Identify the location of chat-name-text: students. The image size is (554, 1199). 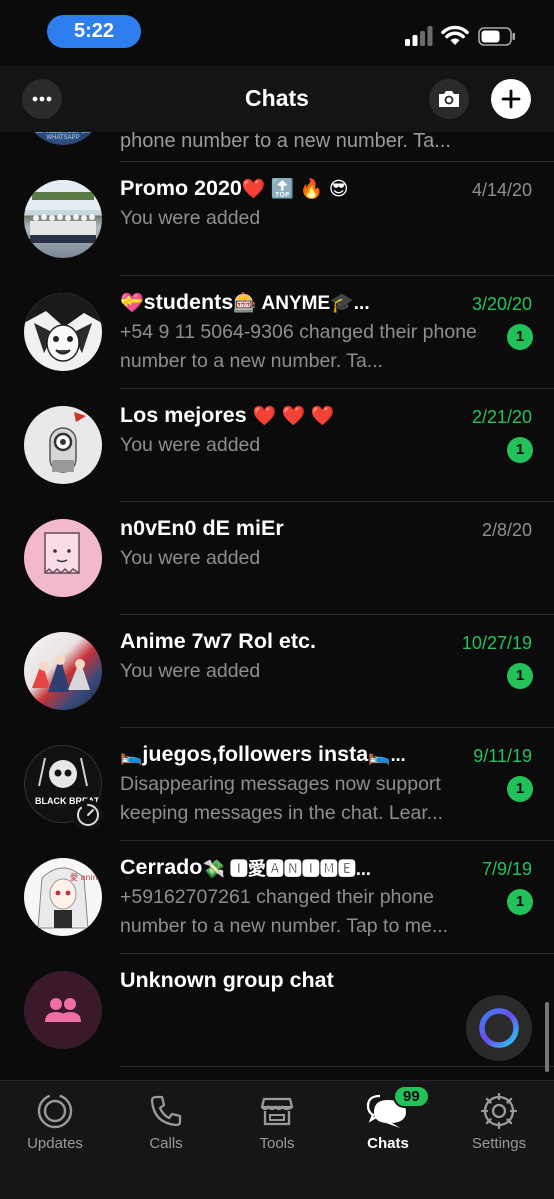
(188, 302).